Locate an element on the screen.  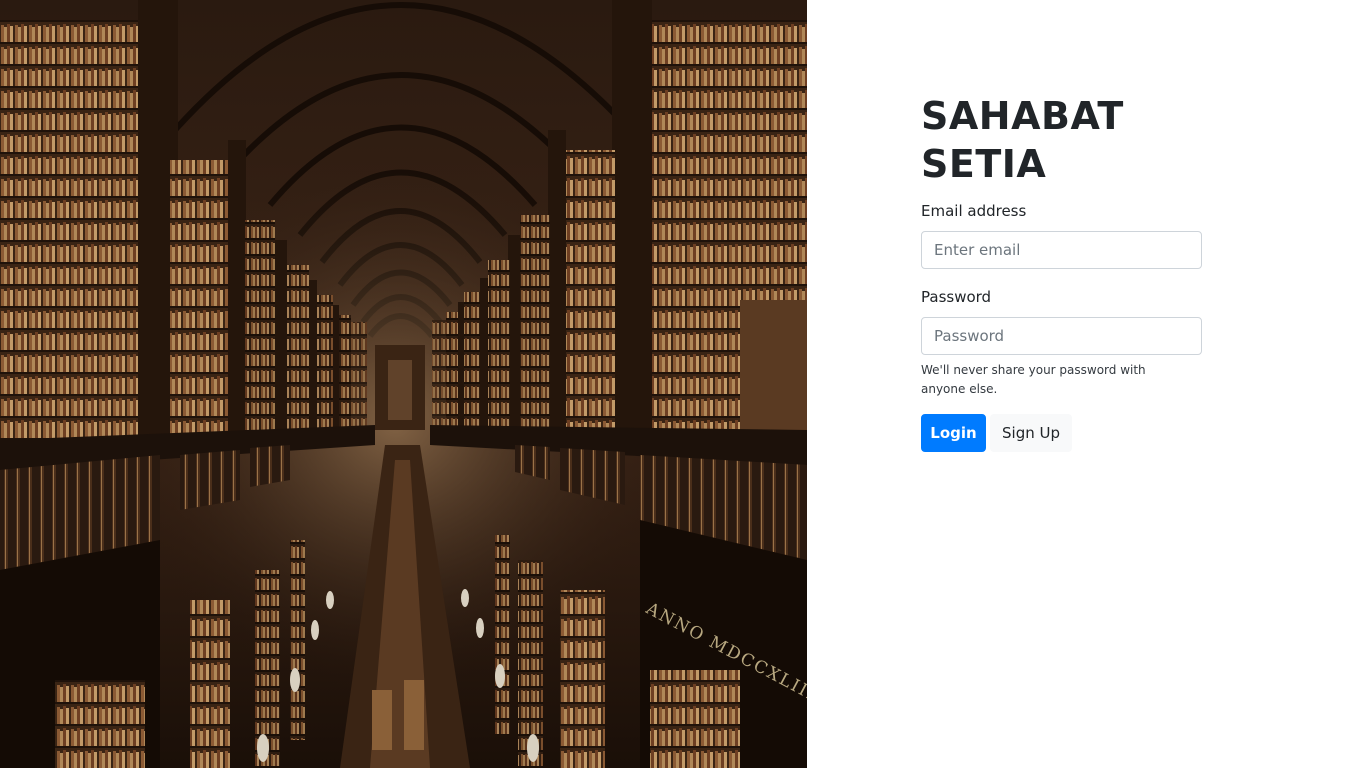
password-label: Password is located at coordinates (956, 297).